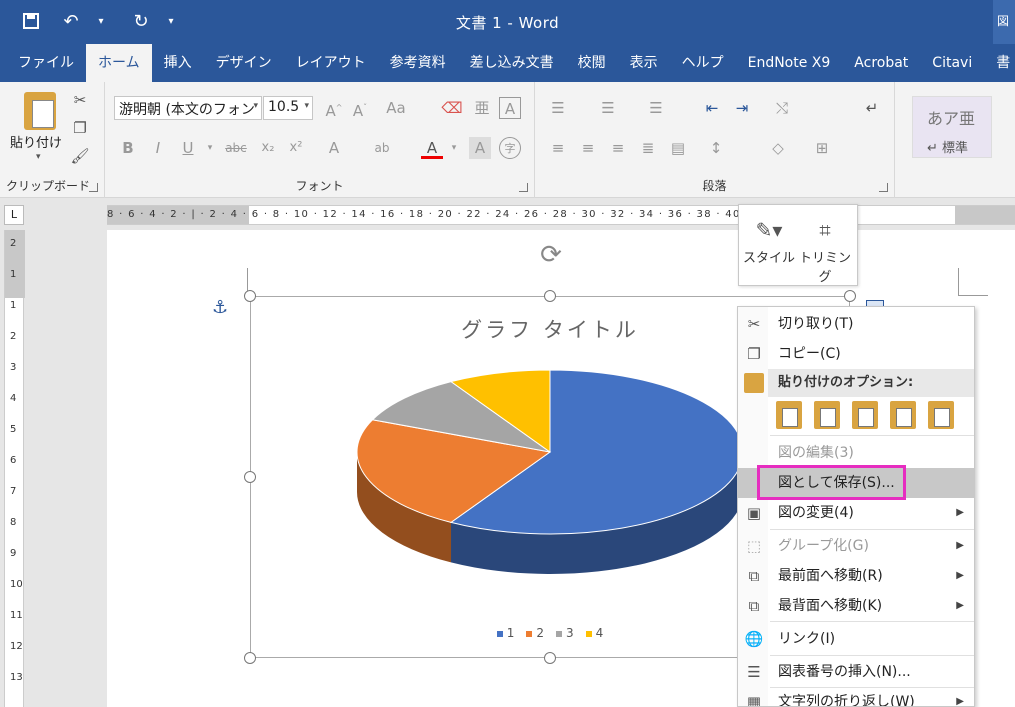 The width and height of the screenshot is (1015, 707). What do you see at coordinates (856, 697) in the screenshot?
I see `menu-item-wrap-text: ▦ 文字列の折り返し(W) ▶` at bounding box center [856, 697].